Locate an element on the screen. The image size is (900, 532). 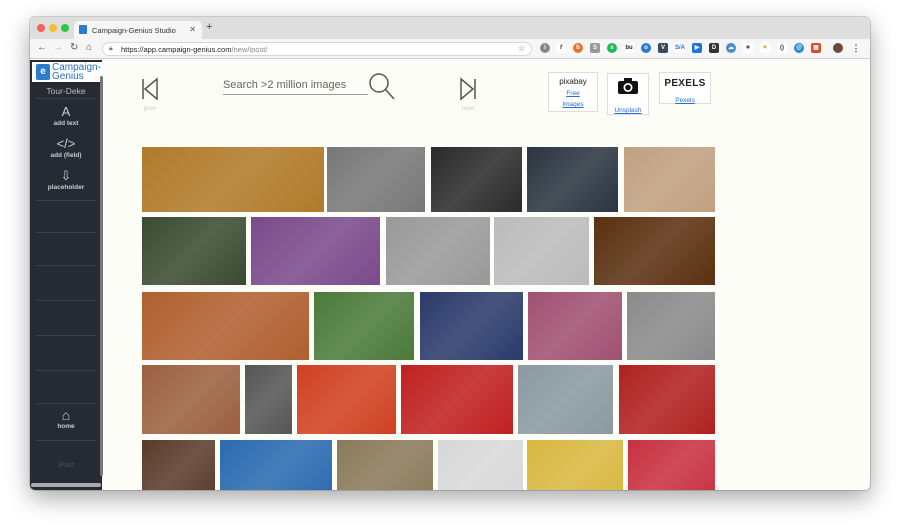
image-tile-trumpet-flower is located at coordinates (346, 399).